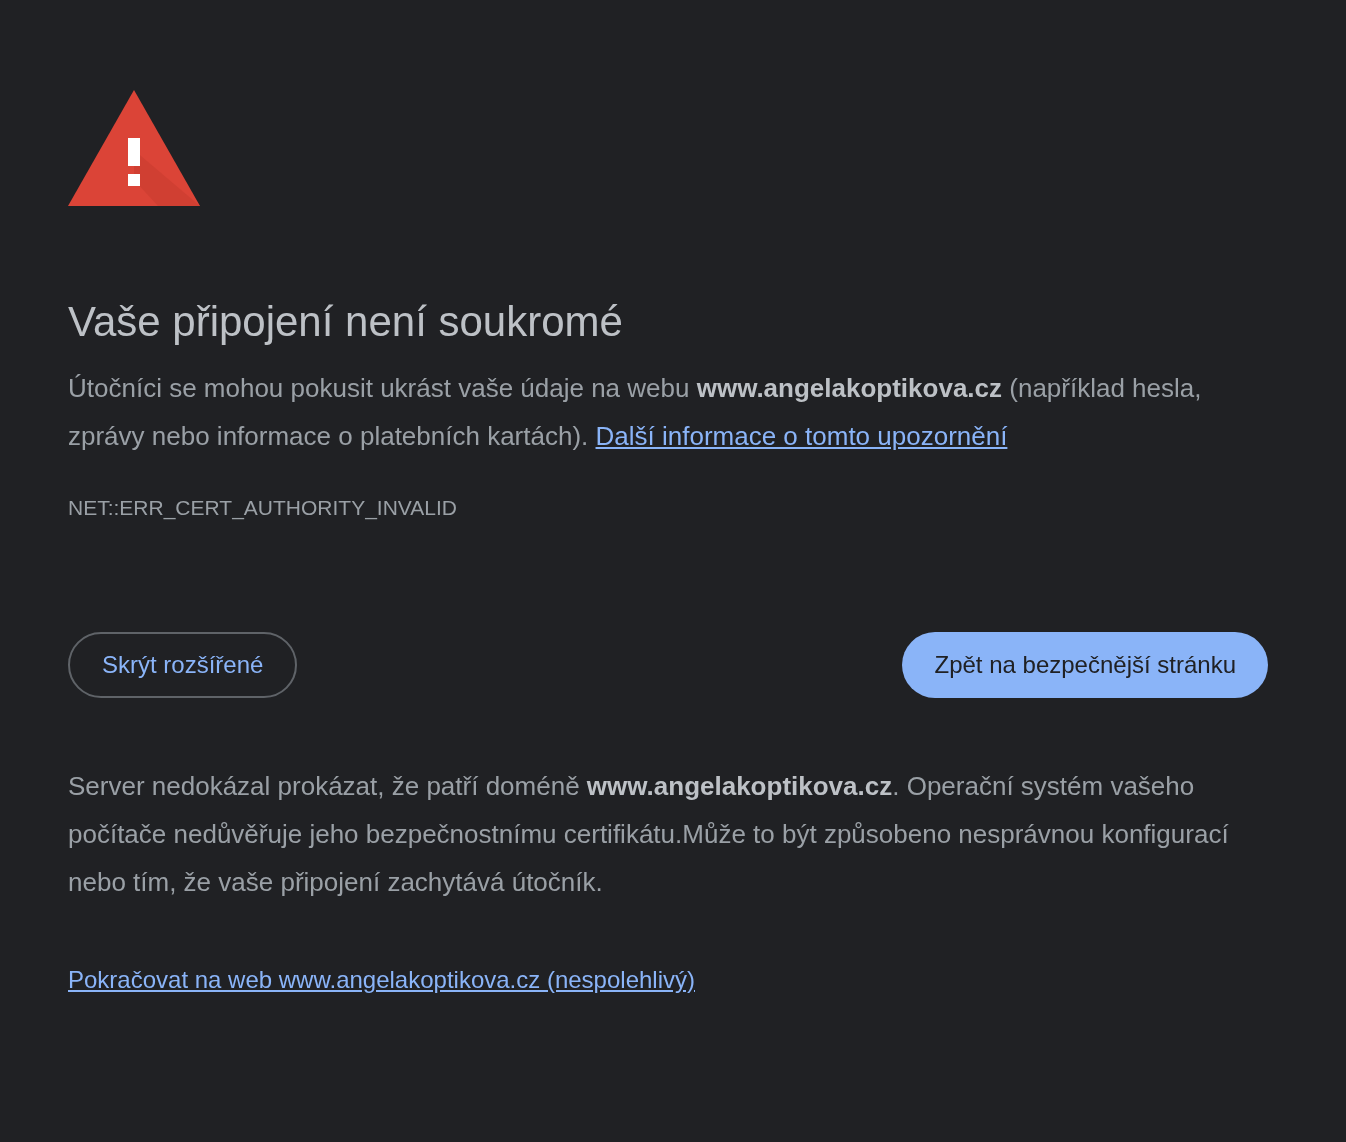 The image size is (1346, 1142). What do you see at coordinates (183, 665) in the screenshot?
I see `hide-advanced-button: Skrýt rozšířené` at bounding box center [183, 665].